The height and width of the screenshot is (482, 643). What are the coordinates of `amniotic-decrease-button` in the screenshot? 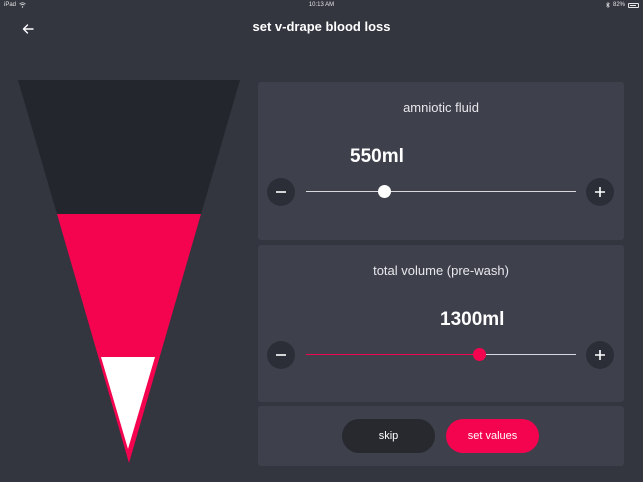 It's located at (281, 192).